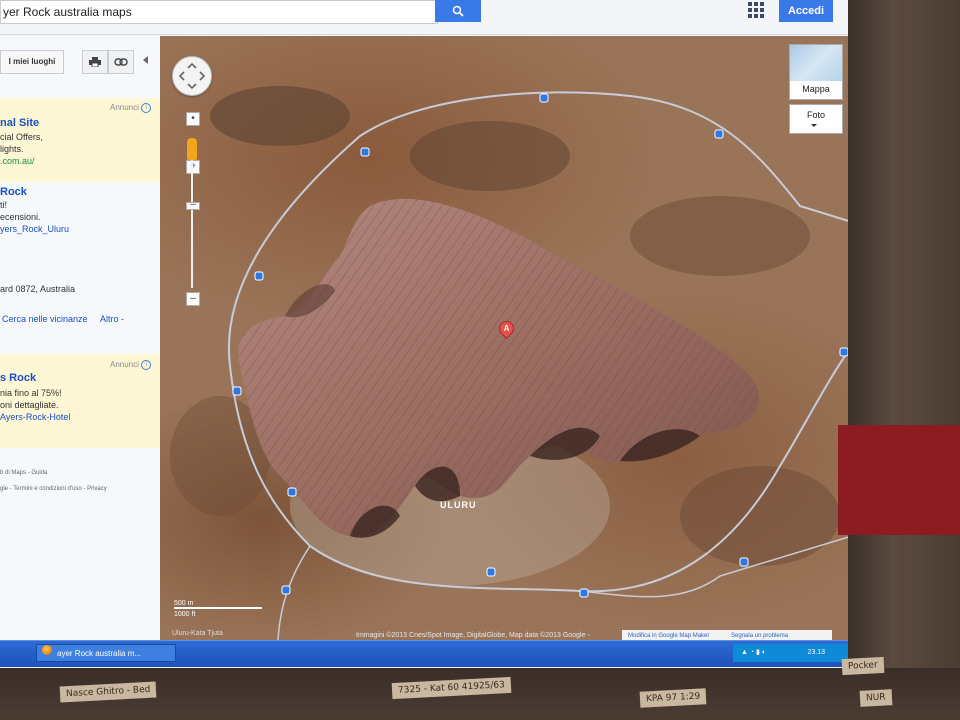  What do you see at coordinates (112, 319) in the screenshot?
I see `more-link: Altro -` at bounding box center [112, 319].